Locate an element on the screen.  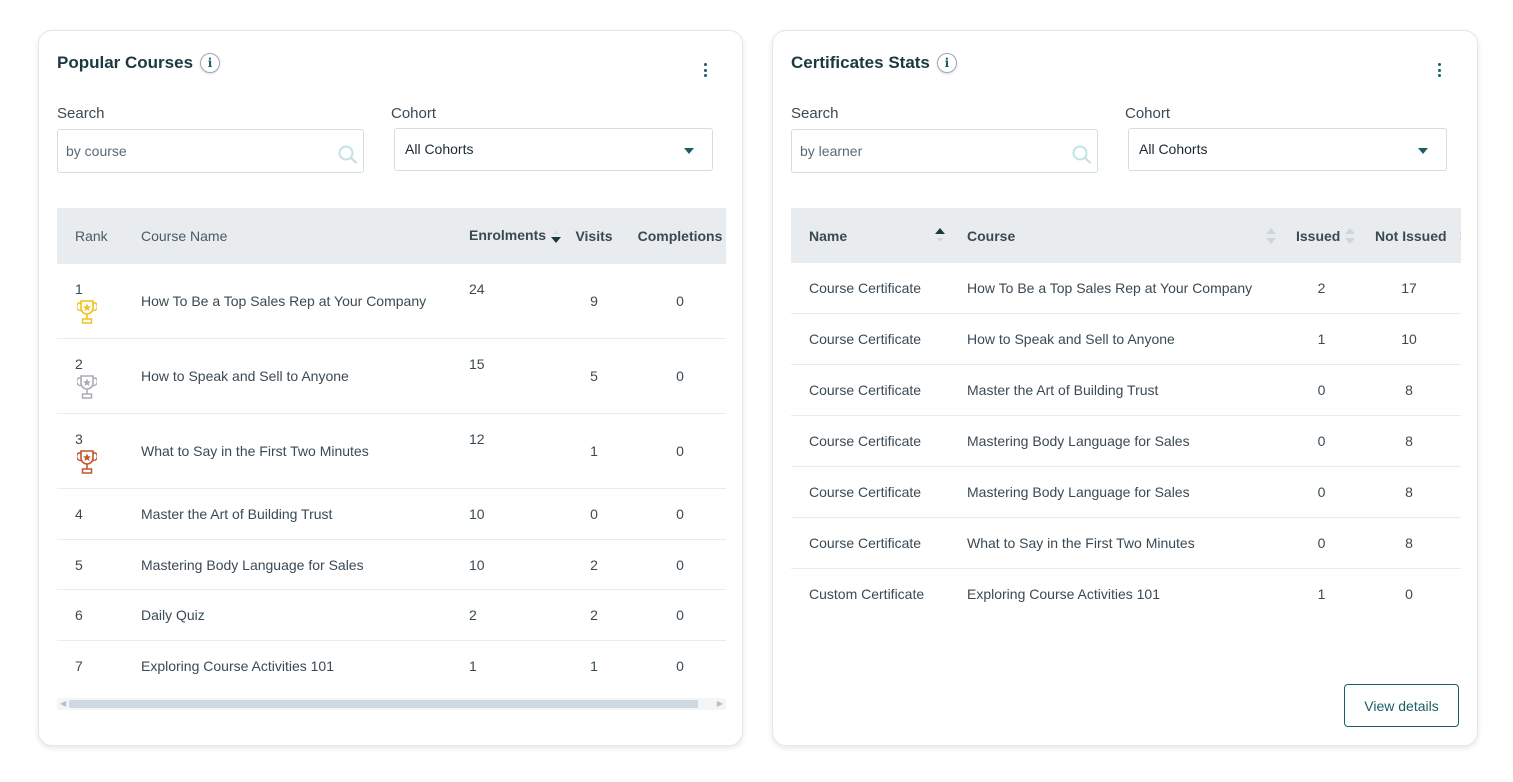
column-header-not-issued: Not Issued is located at coordinates (1411, 235).